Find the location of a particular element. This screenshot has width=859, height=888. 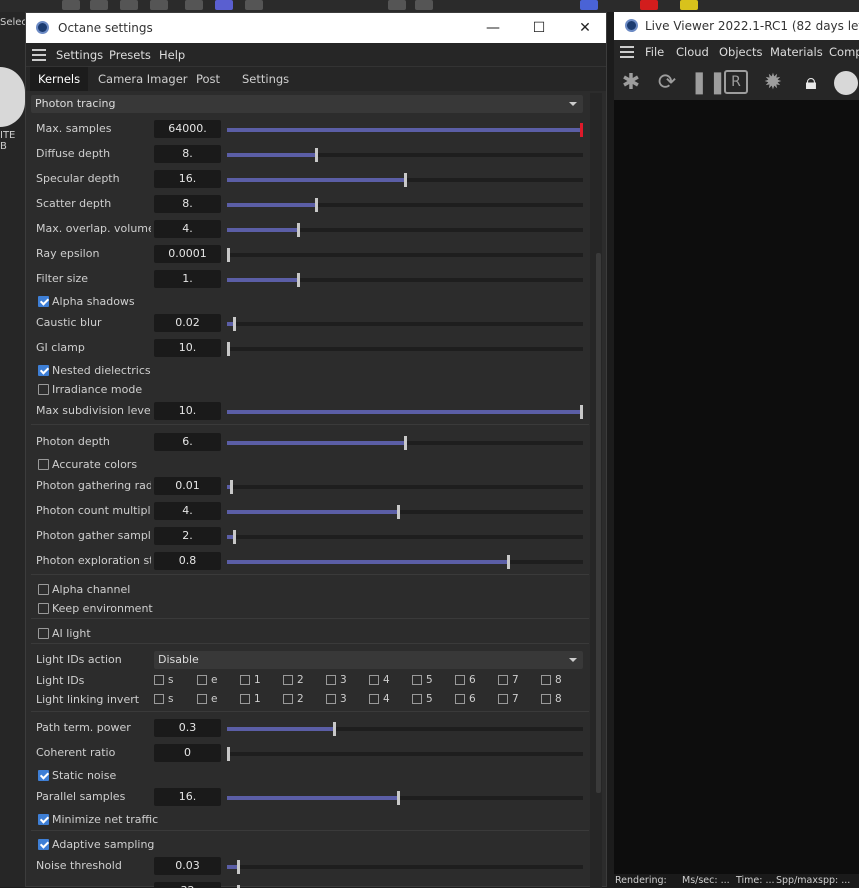

light-linking-invert-toggle: 5 is located at coordinates (432, 700).